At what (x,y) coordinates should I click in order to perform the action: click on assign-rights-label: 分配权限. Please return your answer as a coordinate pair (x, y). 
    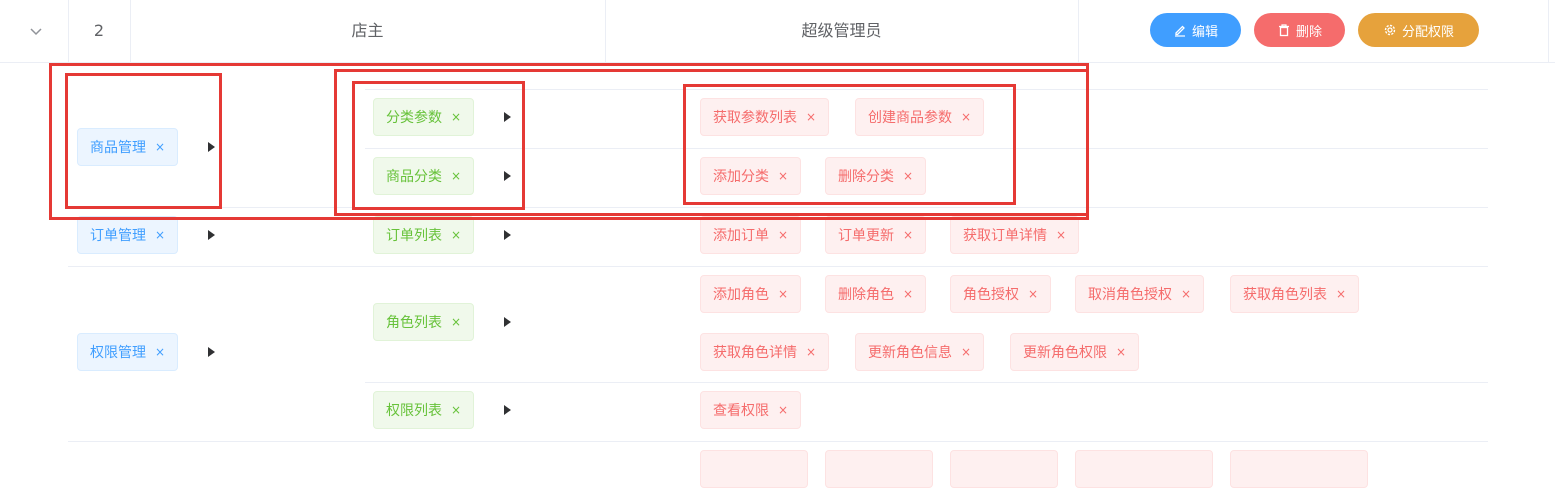
    Looking at the image, I should click on (1427, 32).